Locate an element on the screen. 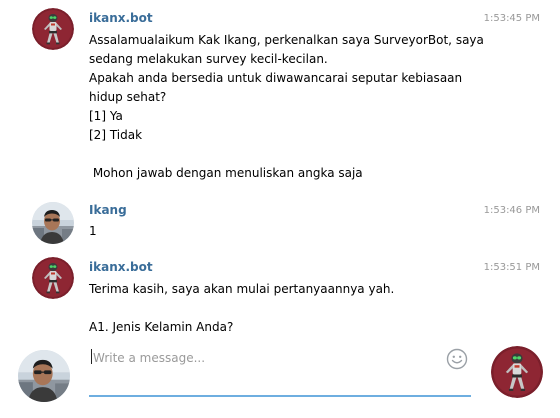 This screenshot has height=418, width=560. message-text-line: Mohon jawab dengan menuliskan angka saja is located at coordinates (226, 173).